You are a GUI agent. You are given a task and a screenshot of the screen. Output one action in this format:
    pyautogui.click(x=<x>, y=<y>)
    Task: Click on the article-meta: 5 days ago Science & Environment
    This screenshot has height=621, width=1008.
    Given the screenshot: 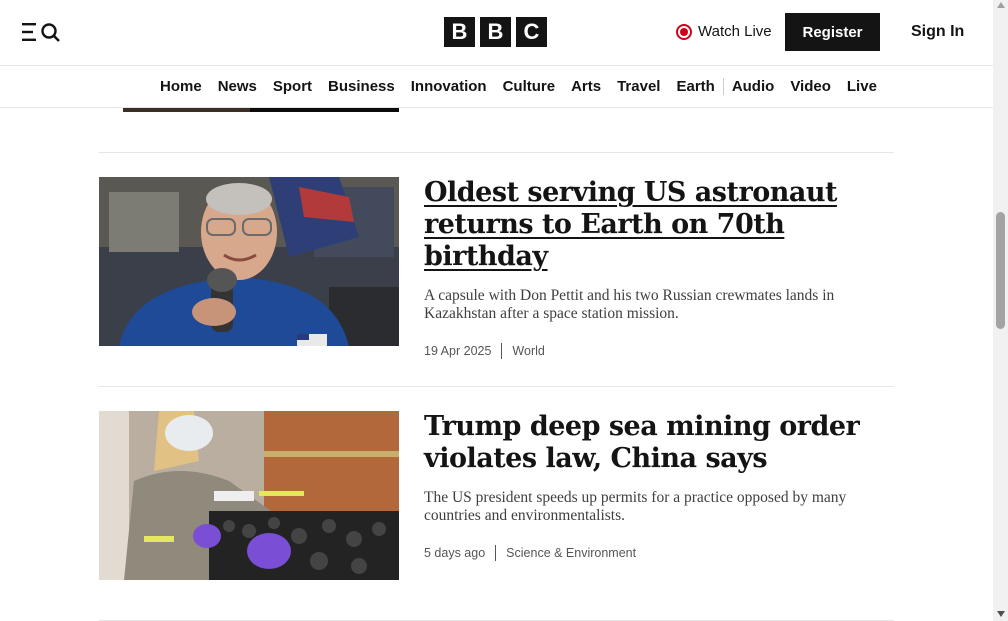 What is the action you would take?
    pyautogui.click(x=659, y=553)
    